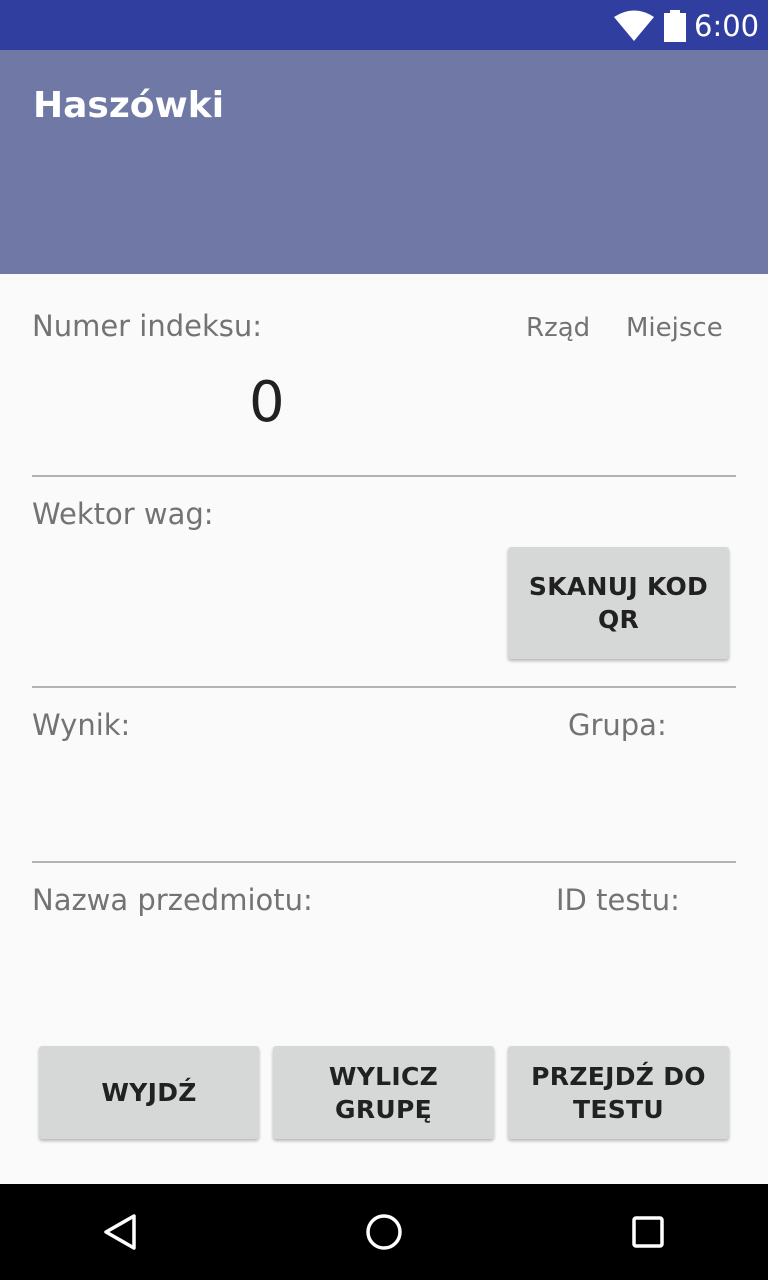 Image resolution: width=768 pixels, height=1280 pixels. Describe the element at coordinates (634, 25) in the screenshot. I see `wifi-icon` at that location.